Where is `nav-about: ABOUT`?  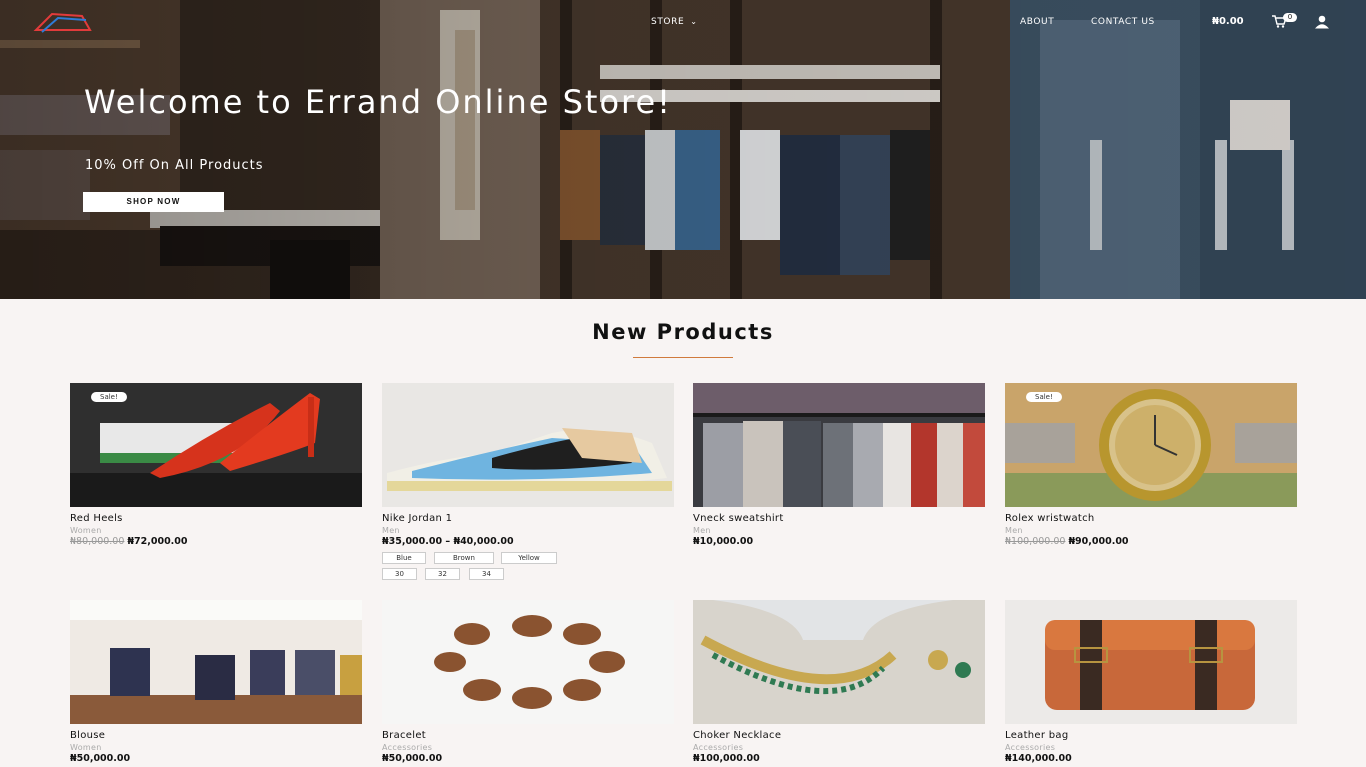 nav-about: ABOUT is located at coordinates (1037, 22).